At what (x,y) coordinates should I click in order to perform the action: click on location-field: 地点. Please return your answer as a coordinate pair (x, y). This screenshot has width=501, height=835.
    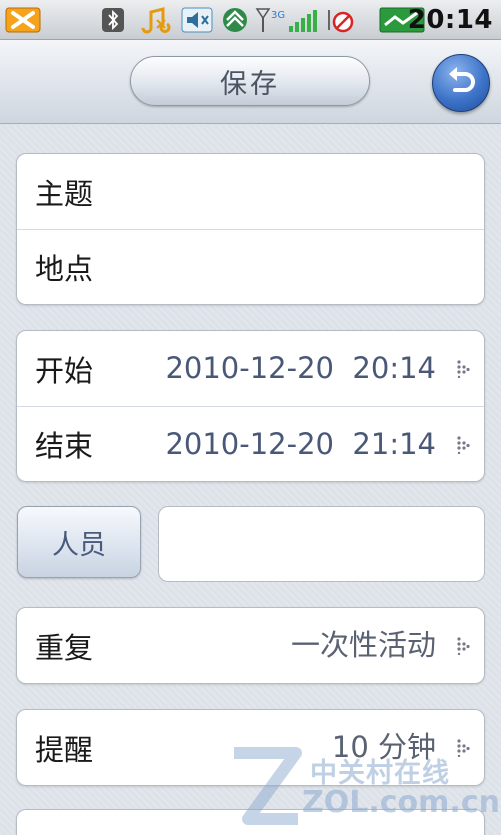
    Looking at the image, I should click on (250, 266).